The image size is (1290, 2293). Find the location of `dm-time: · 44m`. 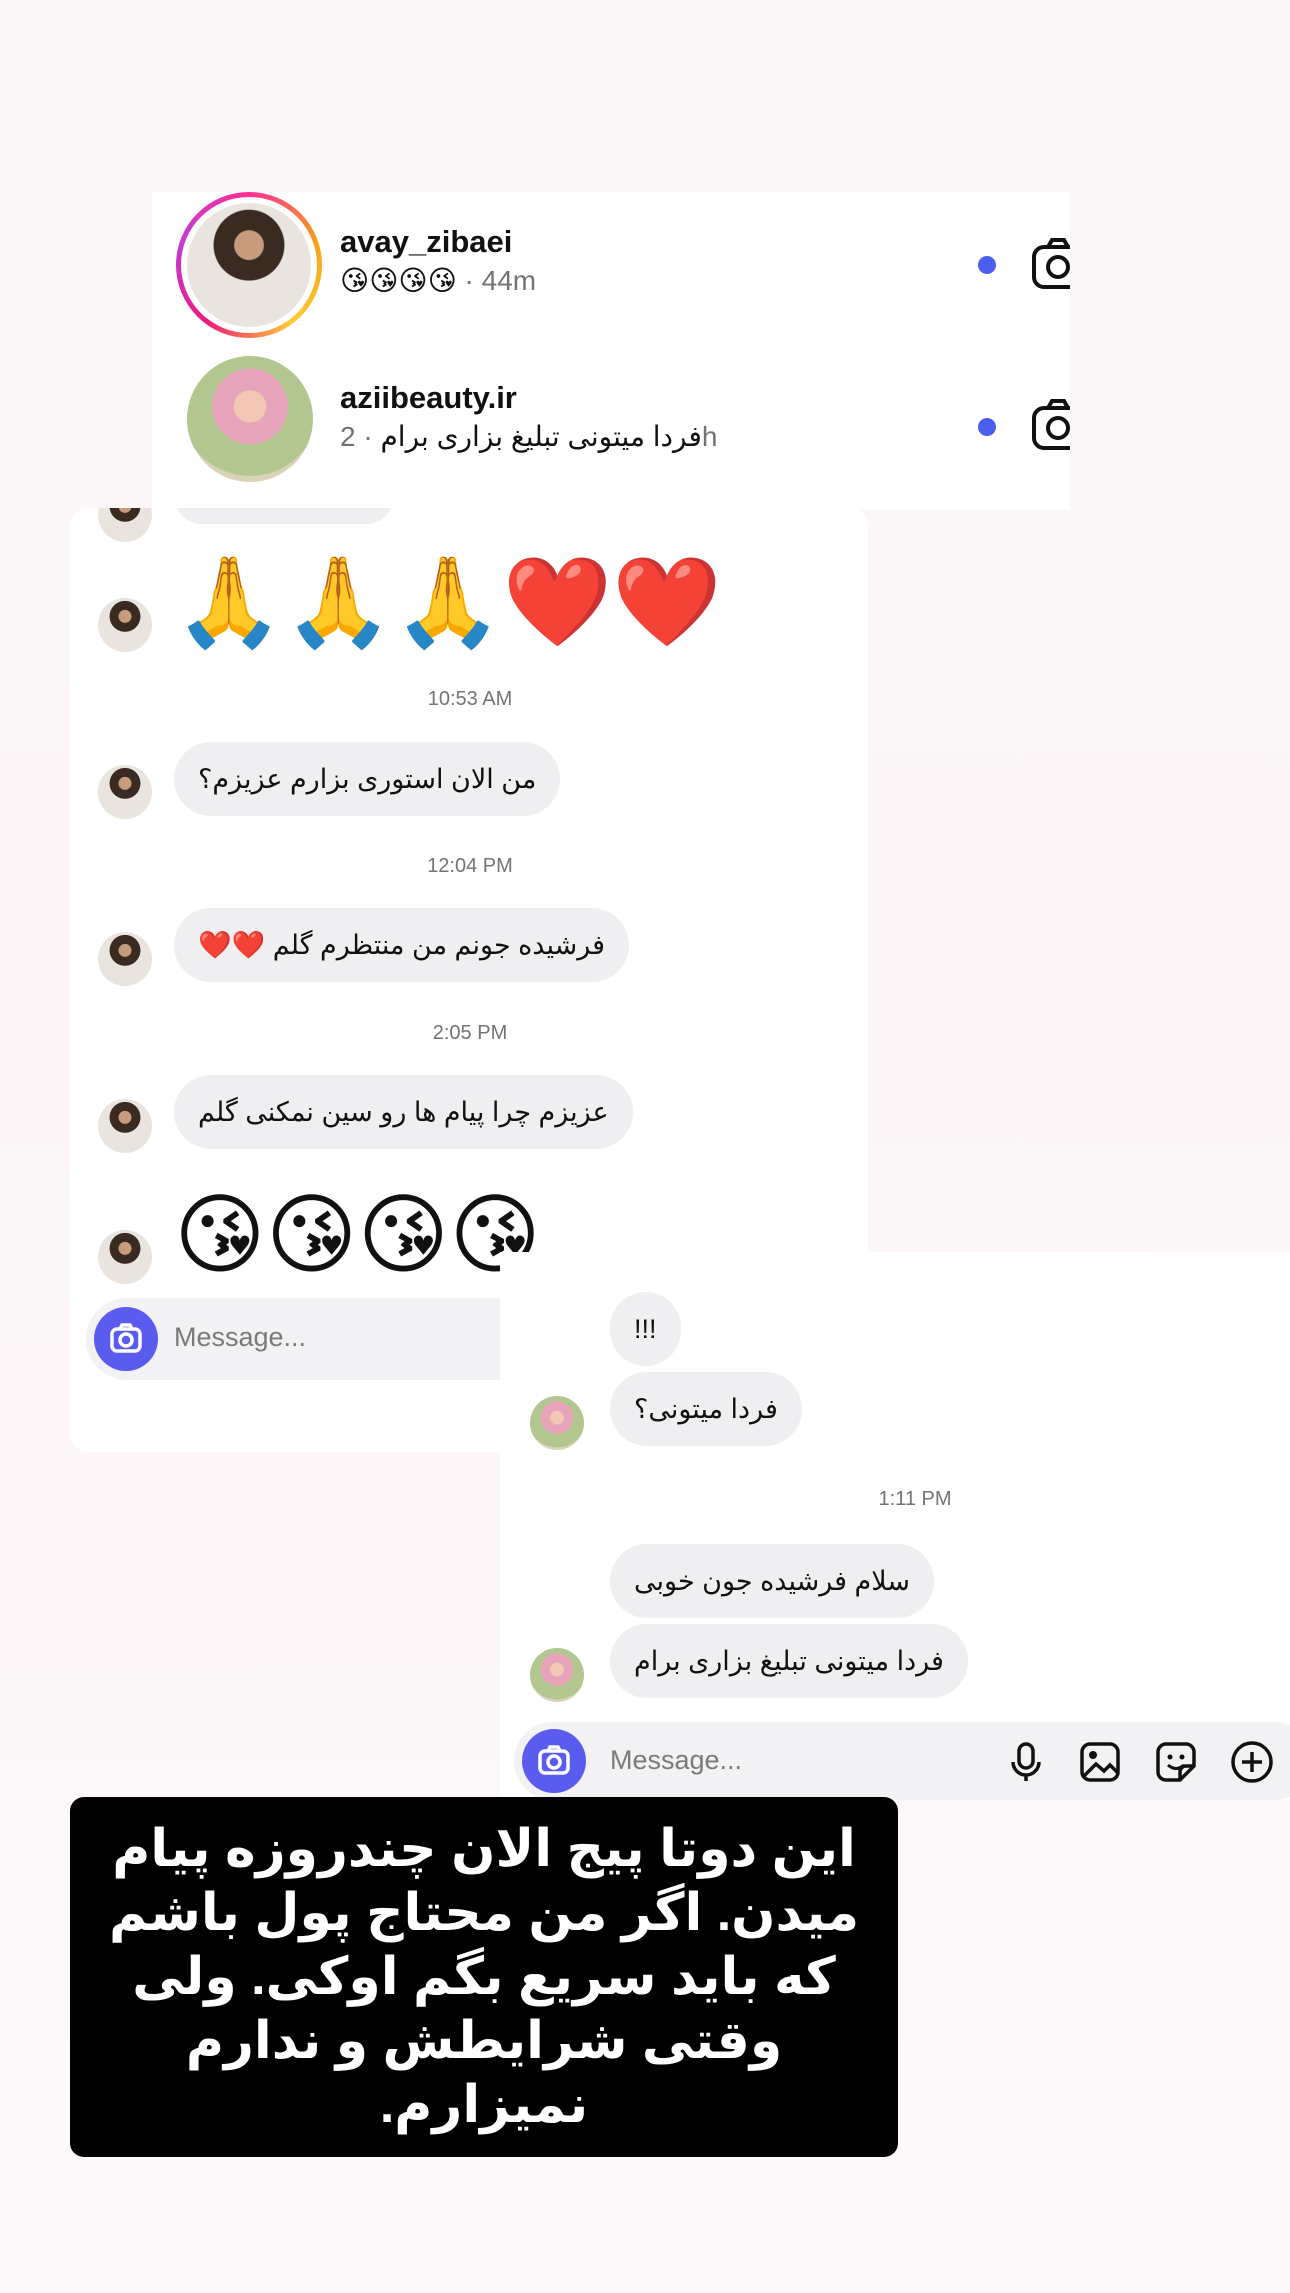

dm-time: · 44m is located at coordinates (500, 280).